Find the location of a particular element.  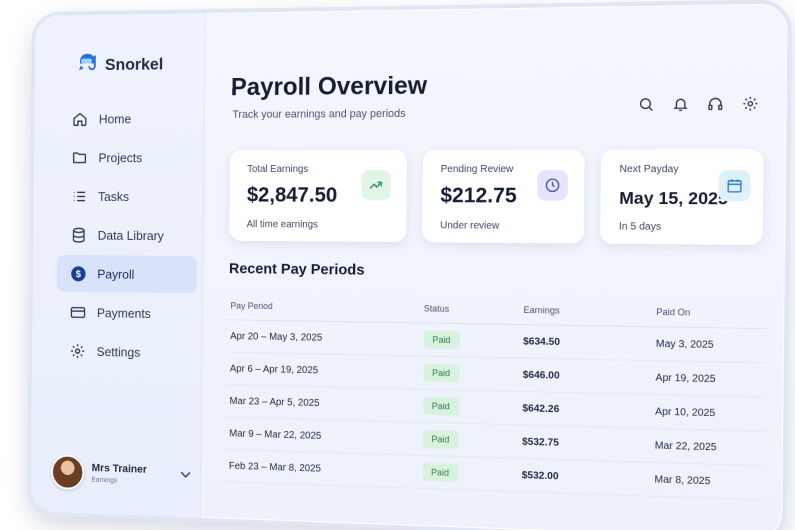

snorkel-logo-icon is located at coordinates (88, 65).